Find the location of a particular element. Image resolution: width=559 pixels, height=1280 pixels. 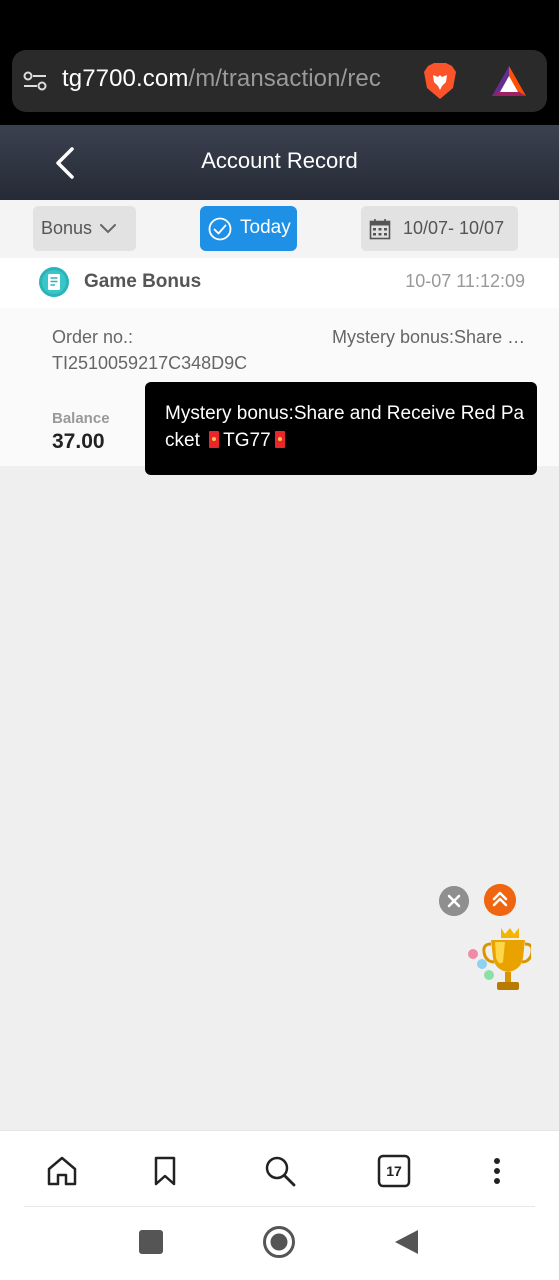

home-circle-icon is located at coordinates (279, 1242).